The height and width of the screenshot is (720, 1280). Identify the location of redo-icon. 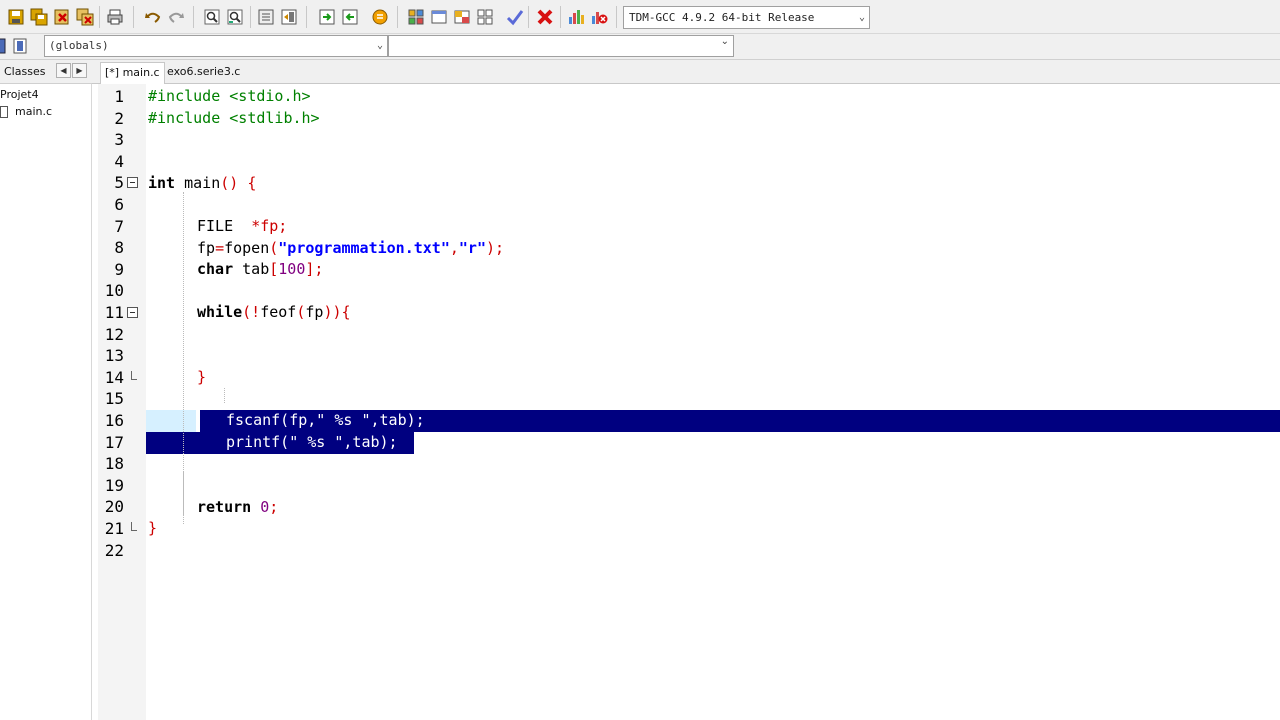
(176, 17).